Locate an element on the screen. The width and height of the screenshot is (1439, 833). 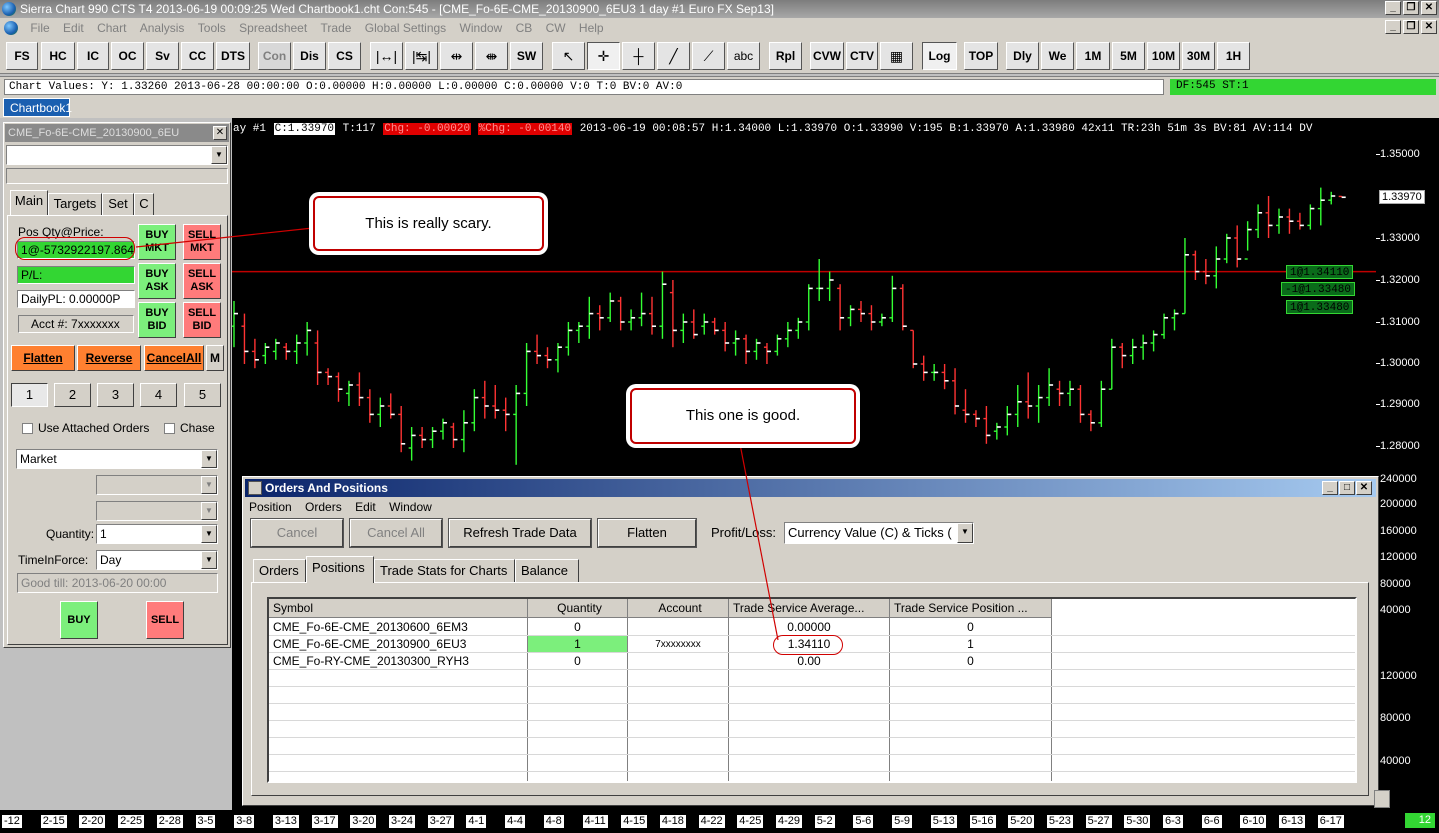
scale-inward-icon: |↹| is located at coordinates (421, 56).